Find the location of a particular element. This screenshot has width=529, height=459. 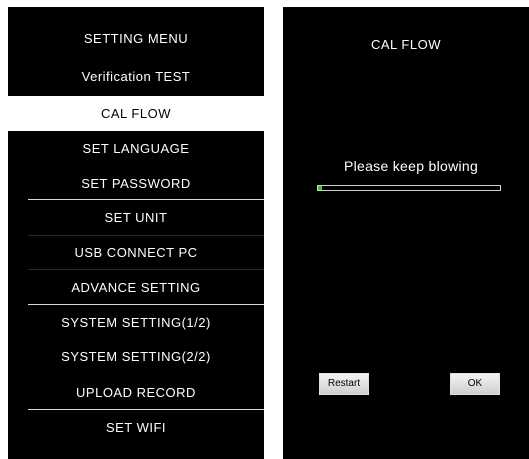

ok-button: OK is located at coordinates (475, 384).